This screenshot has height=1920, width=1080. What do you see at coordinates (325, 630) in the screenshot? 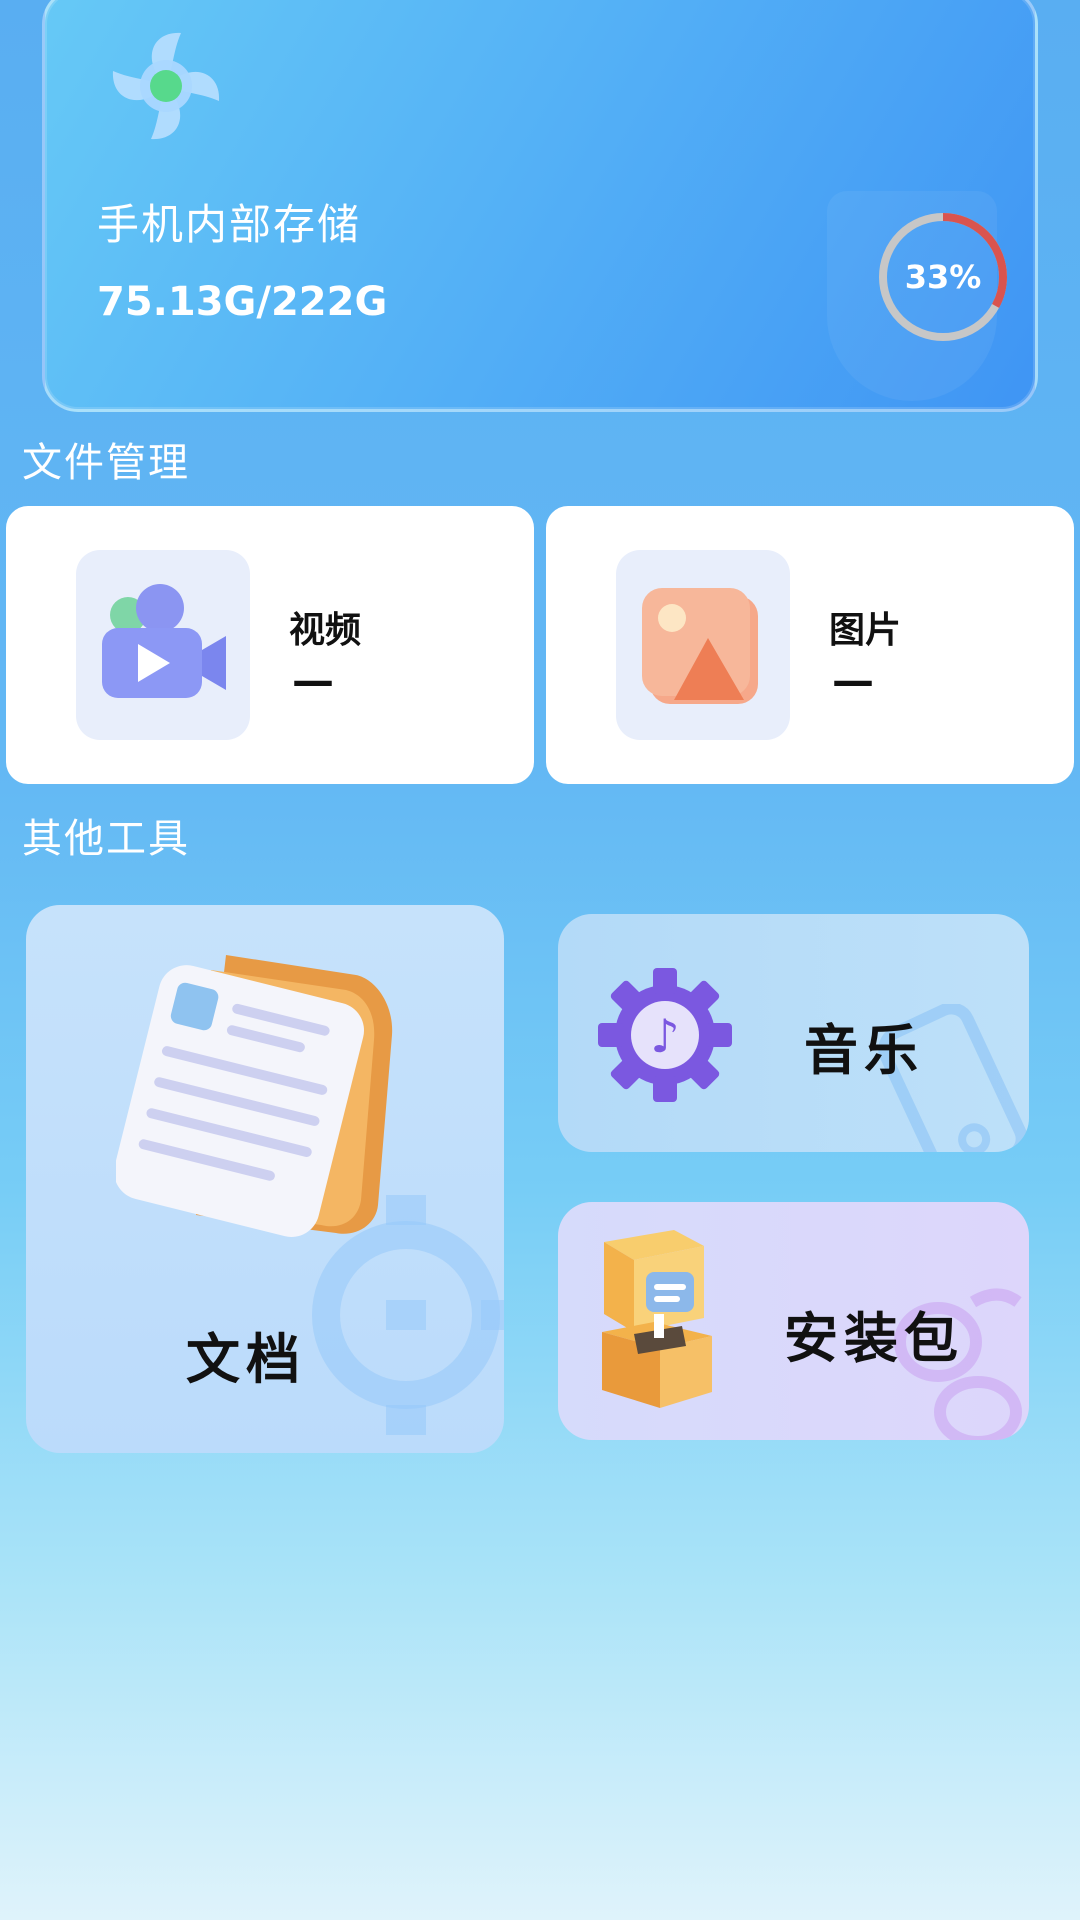
I see `file-label-video: 视频` at bounding box center [325, 630].